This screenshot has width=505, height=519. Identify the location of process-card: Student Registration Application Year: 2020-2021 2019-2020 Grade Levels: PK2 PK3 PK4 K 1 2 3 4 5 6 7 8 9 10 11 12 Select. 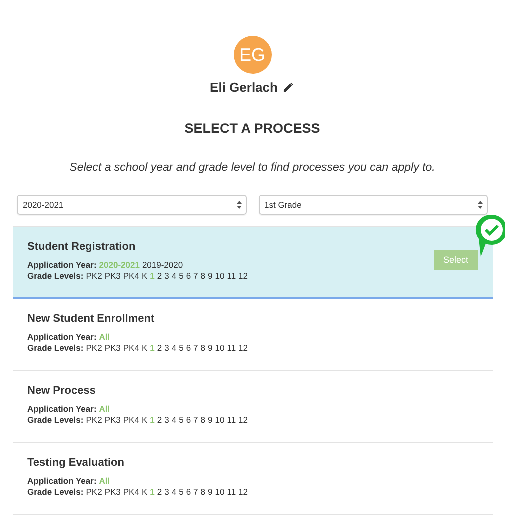
(252, 263).